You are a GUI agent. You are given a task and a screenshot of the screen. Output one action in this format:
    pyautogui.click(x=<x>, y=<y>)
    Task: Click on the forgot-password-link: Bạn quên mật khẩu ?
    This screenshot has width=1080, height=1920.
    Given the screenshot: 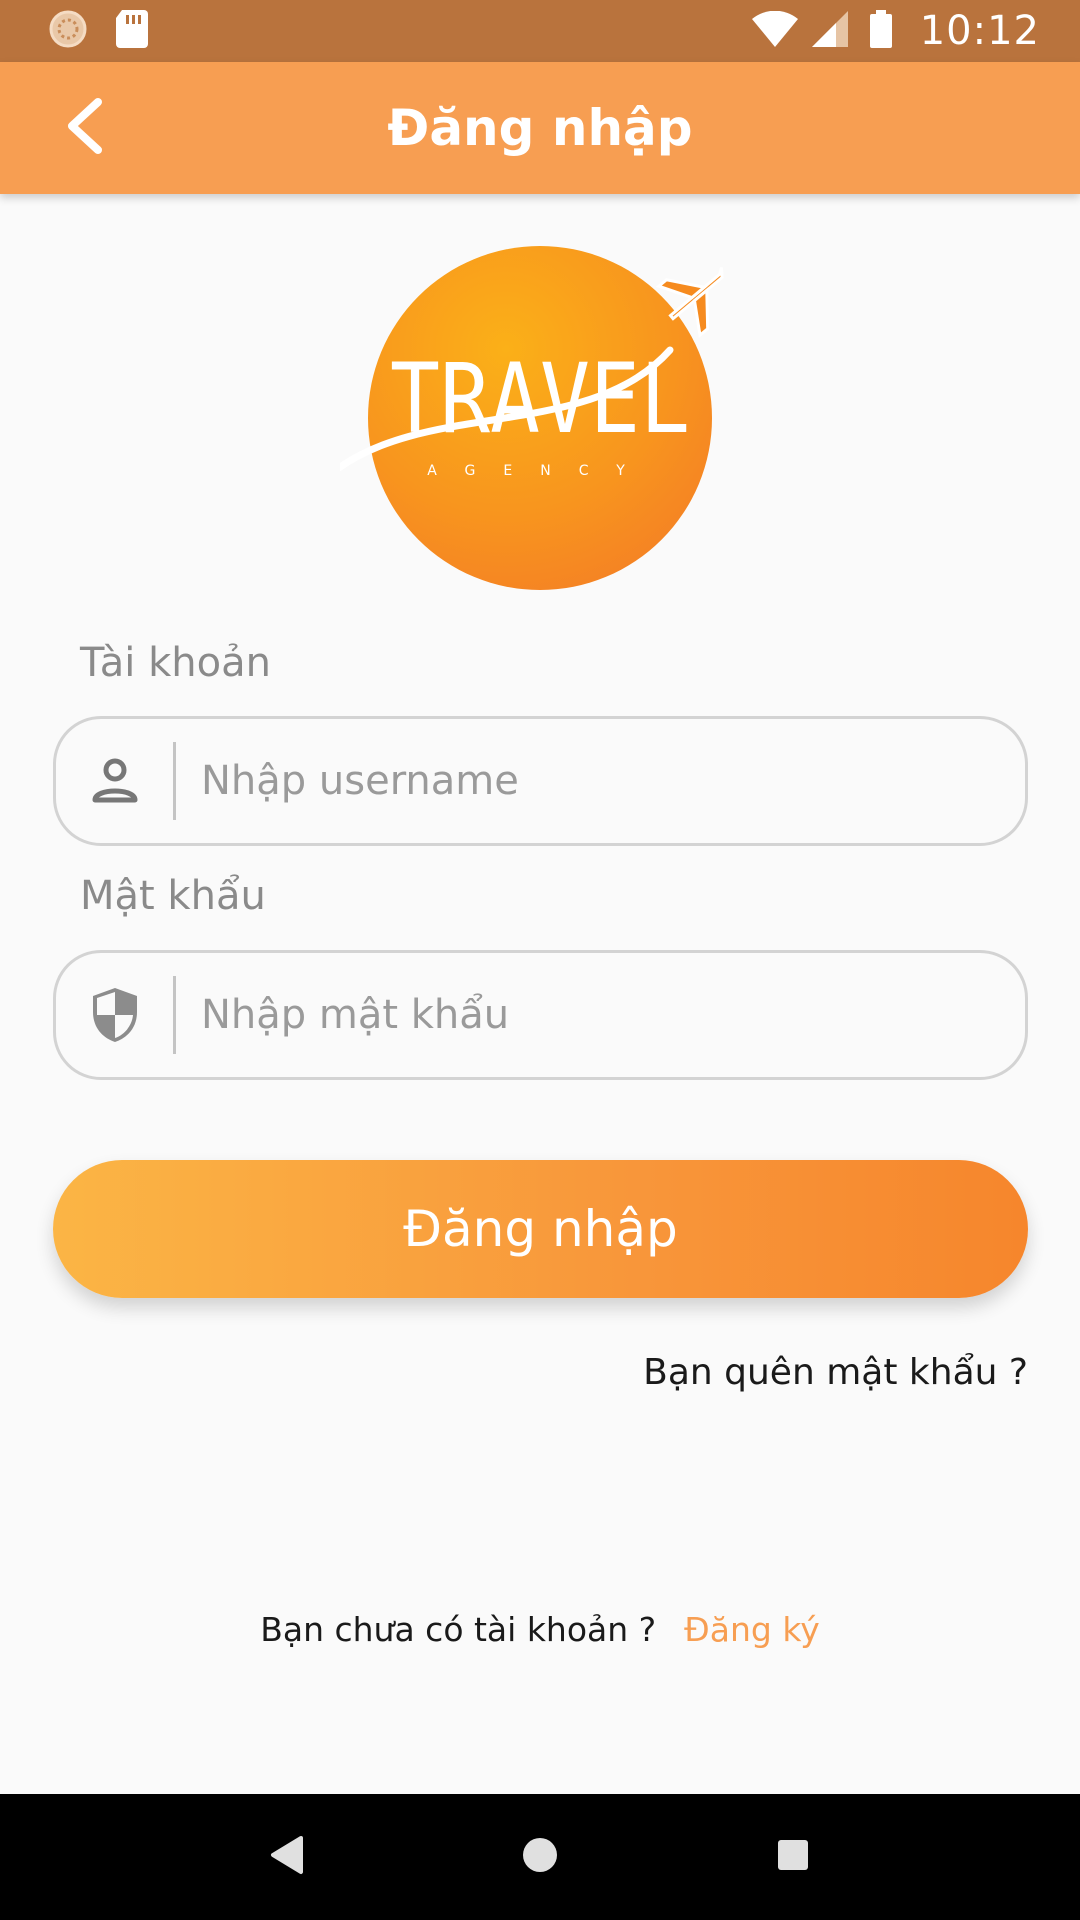 What is the action you would take?
    pyautogui.click(x=835, y=1372)
    